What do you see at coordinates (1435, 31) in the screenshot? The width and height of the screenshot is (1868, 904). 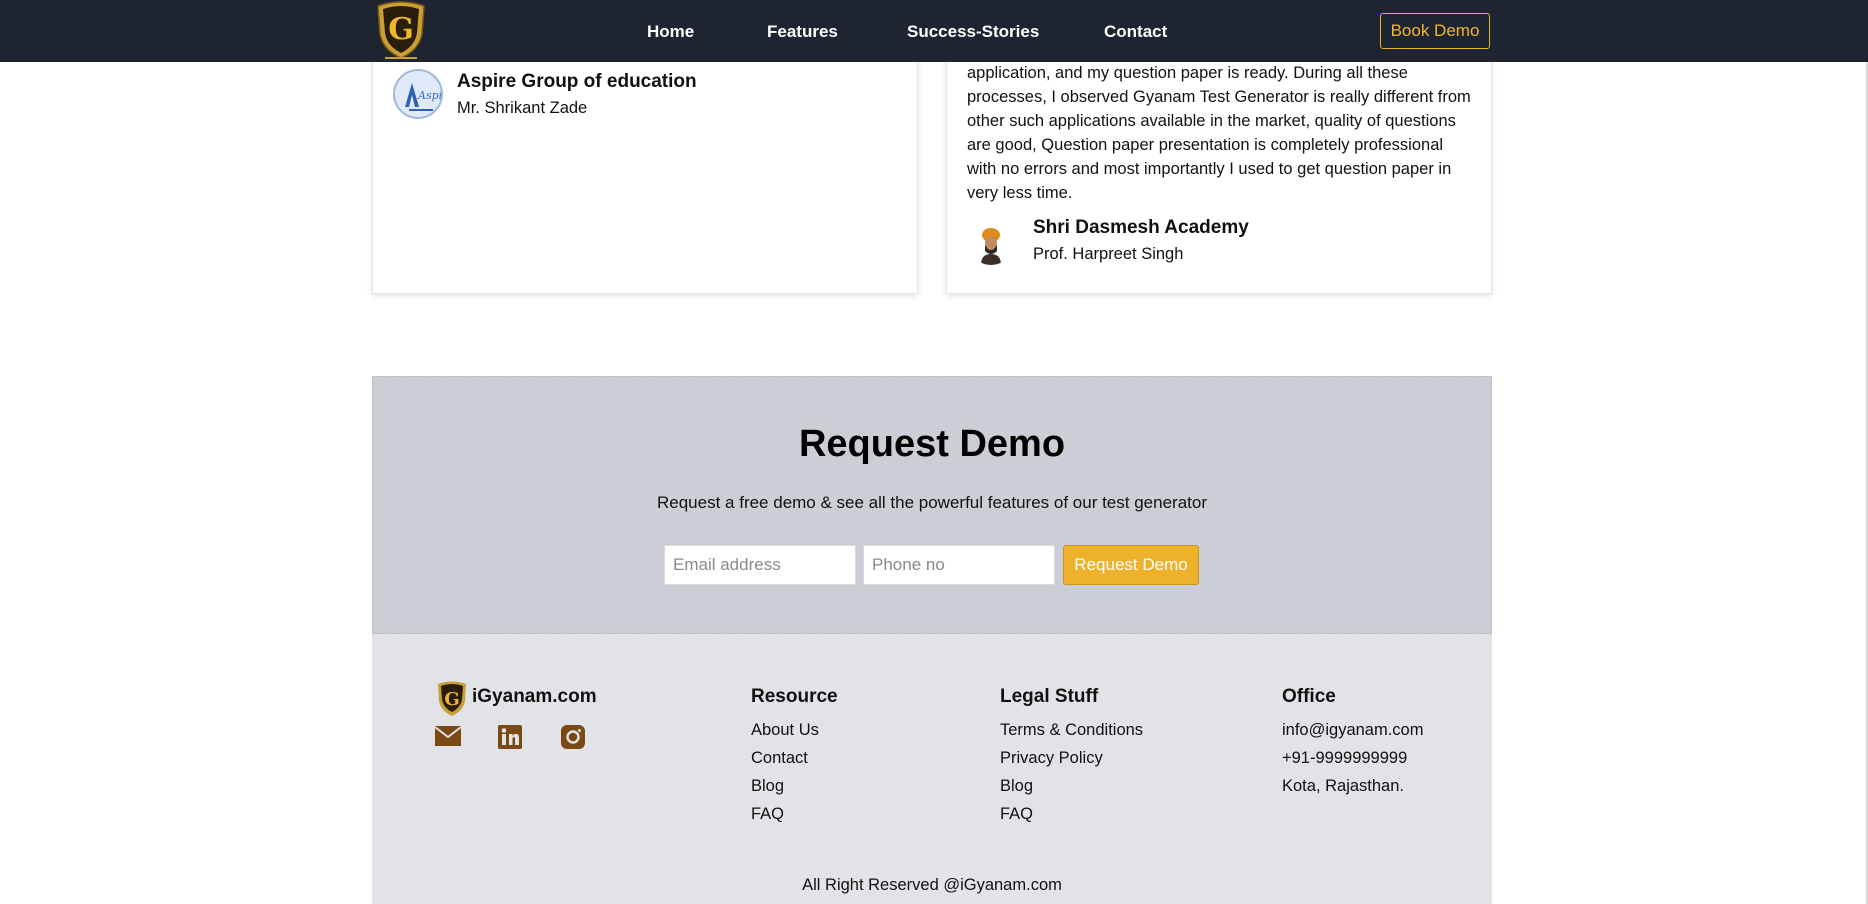 I see `book-demo-button: Book Demo` at bounding box center [1435, 31].